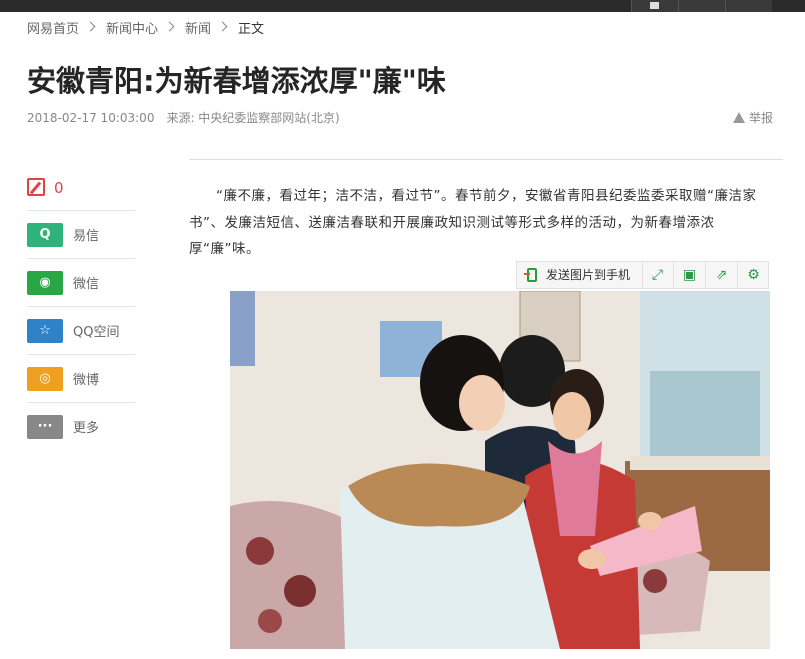 The width and height of the screenshot is (805, 659). What do you see at coordinates (753, 275) in the screenshot?
I see `settings-icon: ⚙` at bounding box center [753, 275].